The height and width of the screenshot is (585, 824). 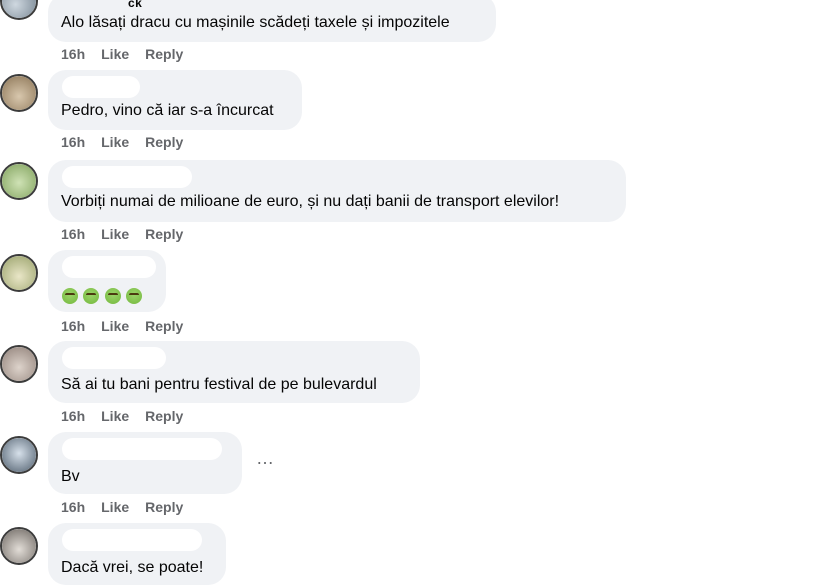 What do you see at coordinates (145, 463) in the screenshot?
I see `comment-bubble: Bv` at bounding box center [145, 463].